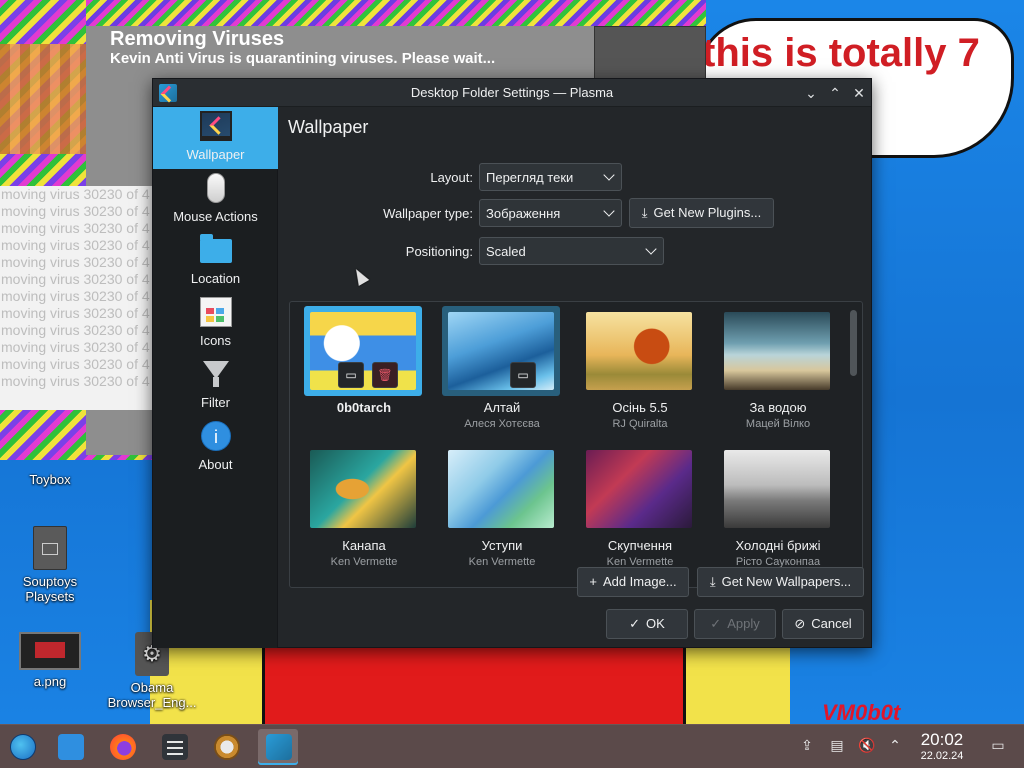 The image size is (1024, 768). Describe the element at coordinates (50, 467) in the screenshot. I see `desktop-icon-toybox: Toybox` at that location.